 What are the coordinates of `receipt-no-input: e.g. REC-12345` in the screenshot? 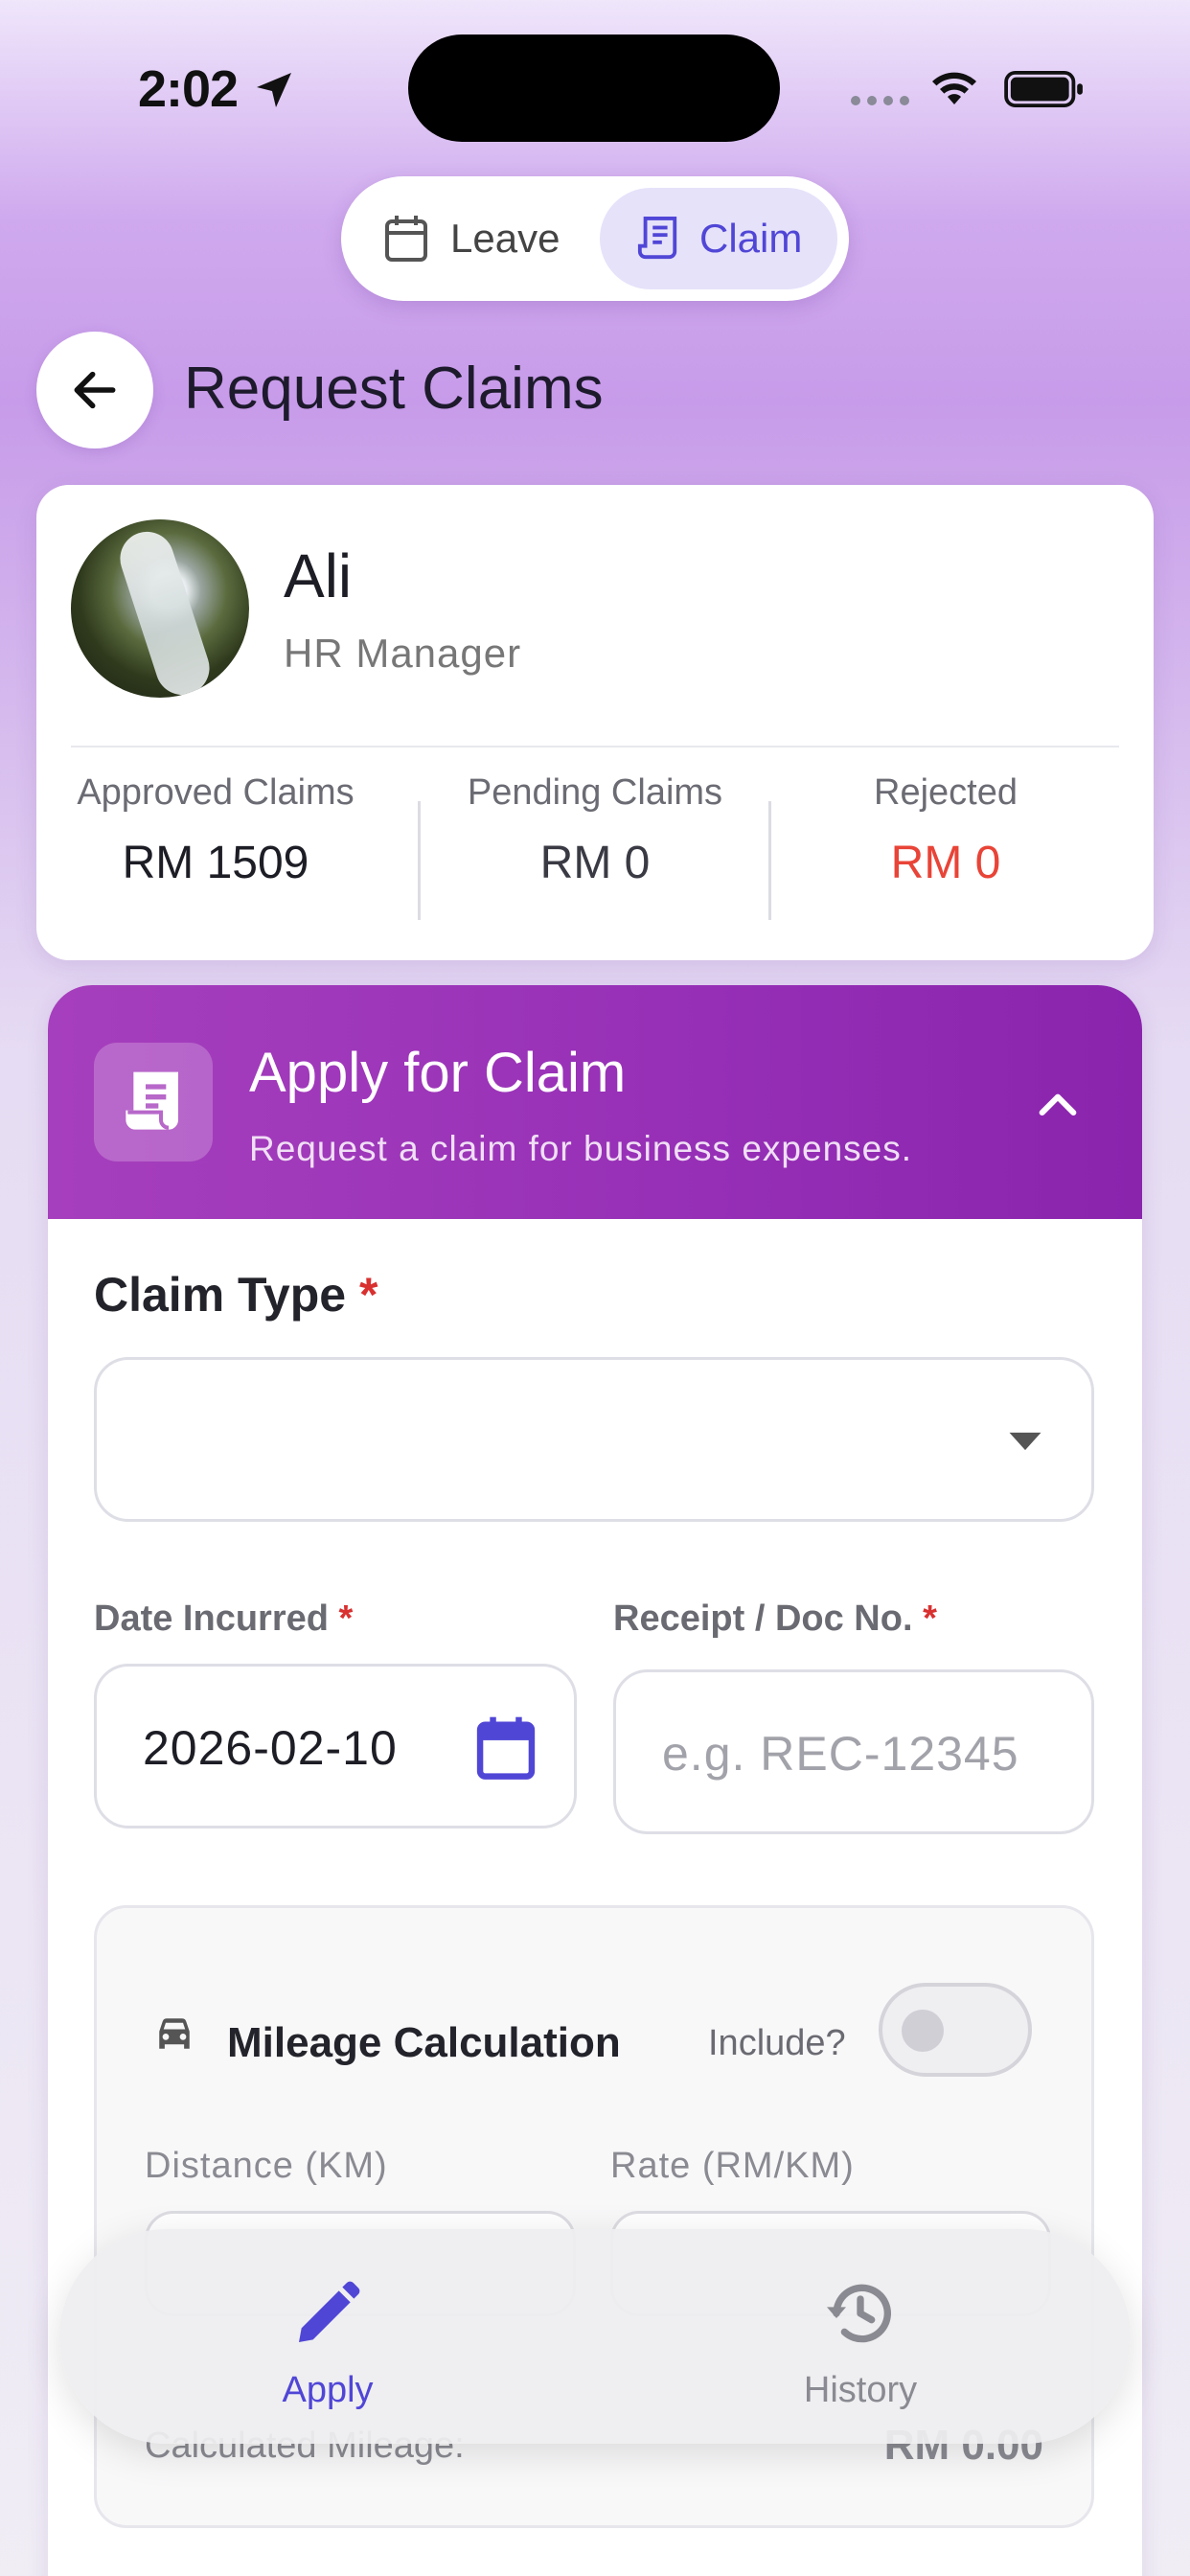 It's located at (854, 1751).